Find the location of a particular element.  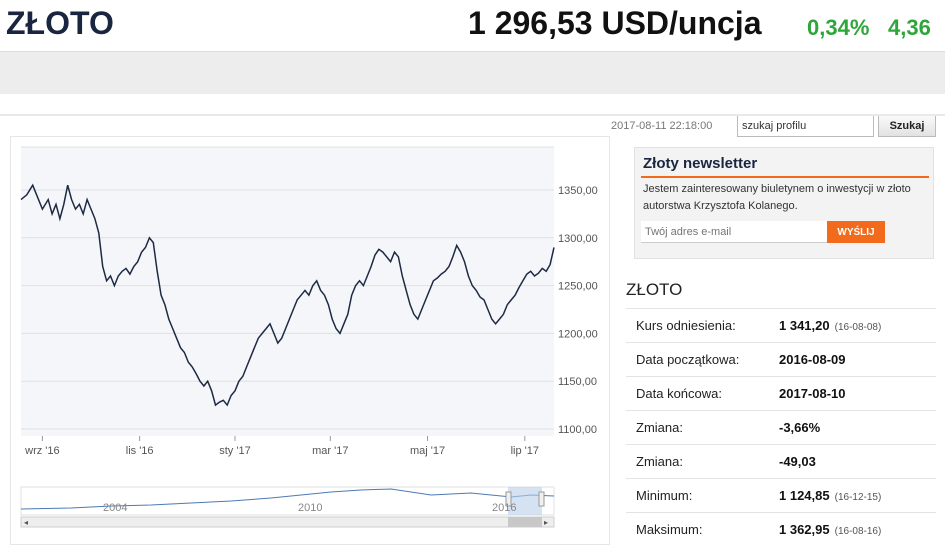

change-absolute: 4,36 is located at coordinates (909, 27).